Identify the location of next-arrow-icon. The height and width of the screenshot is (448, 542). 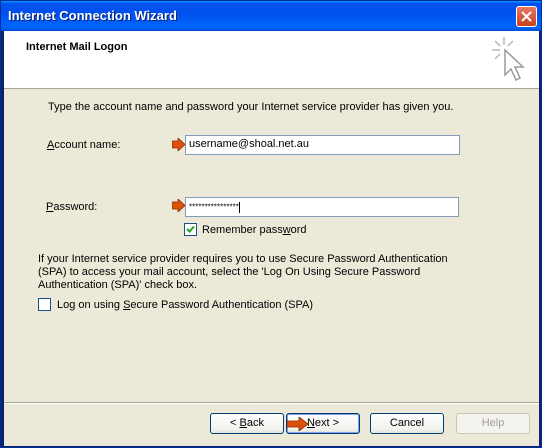
(298, 424).